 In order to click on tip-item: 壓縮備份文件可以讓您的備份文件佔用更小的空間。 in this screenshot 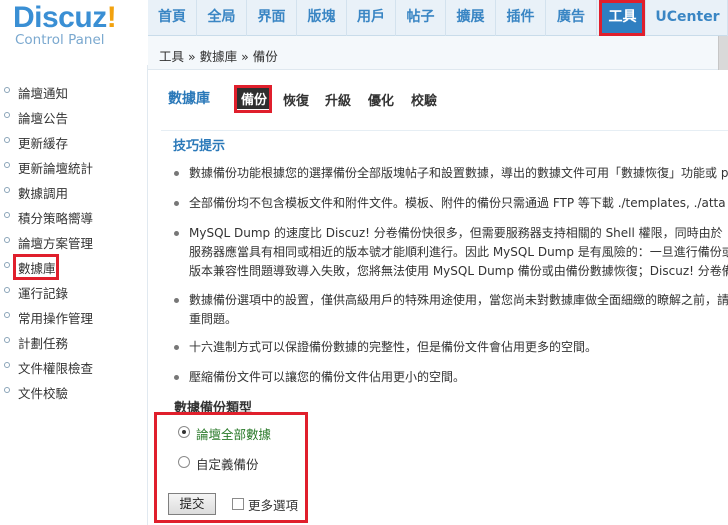, I will do `click(449, 377)`.